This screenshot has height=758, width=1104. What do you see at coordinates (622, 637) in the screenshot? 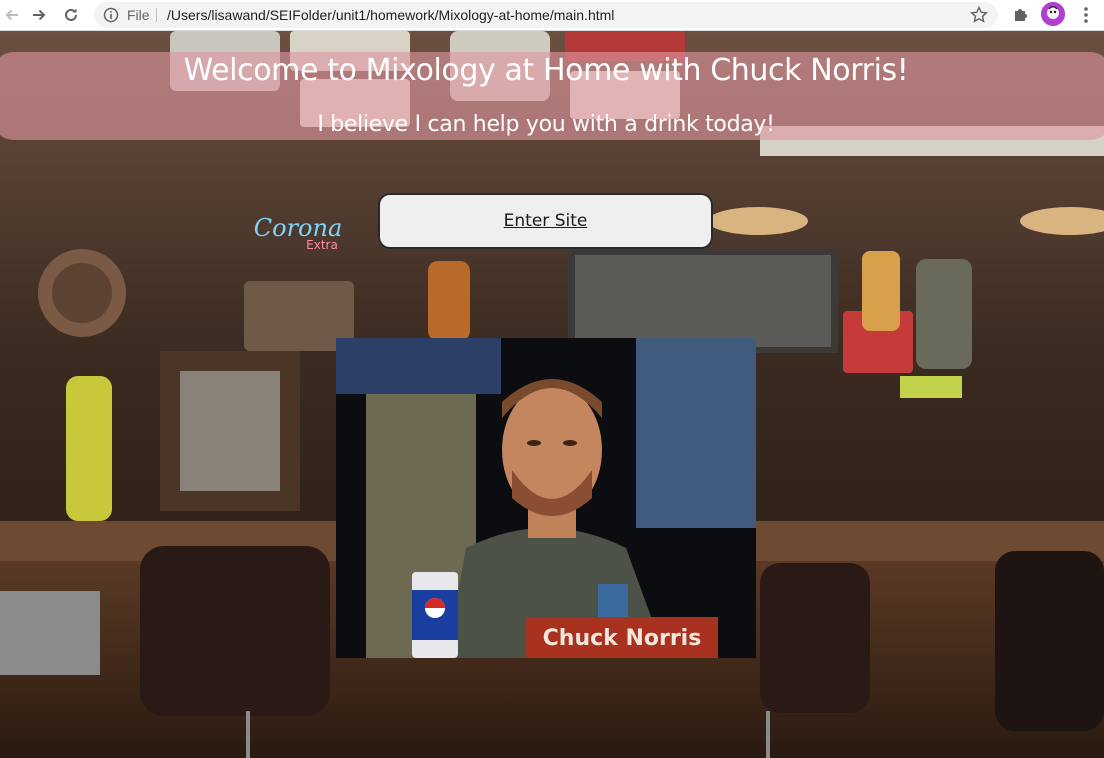
I see `name-caption: Chuck Norris` at bounding box center [622, 637].